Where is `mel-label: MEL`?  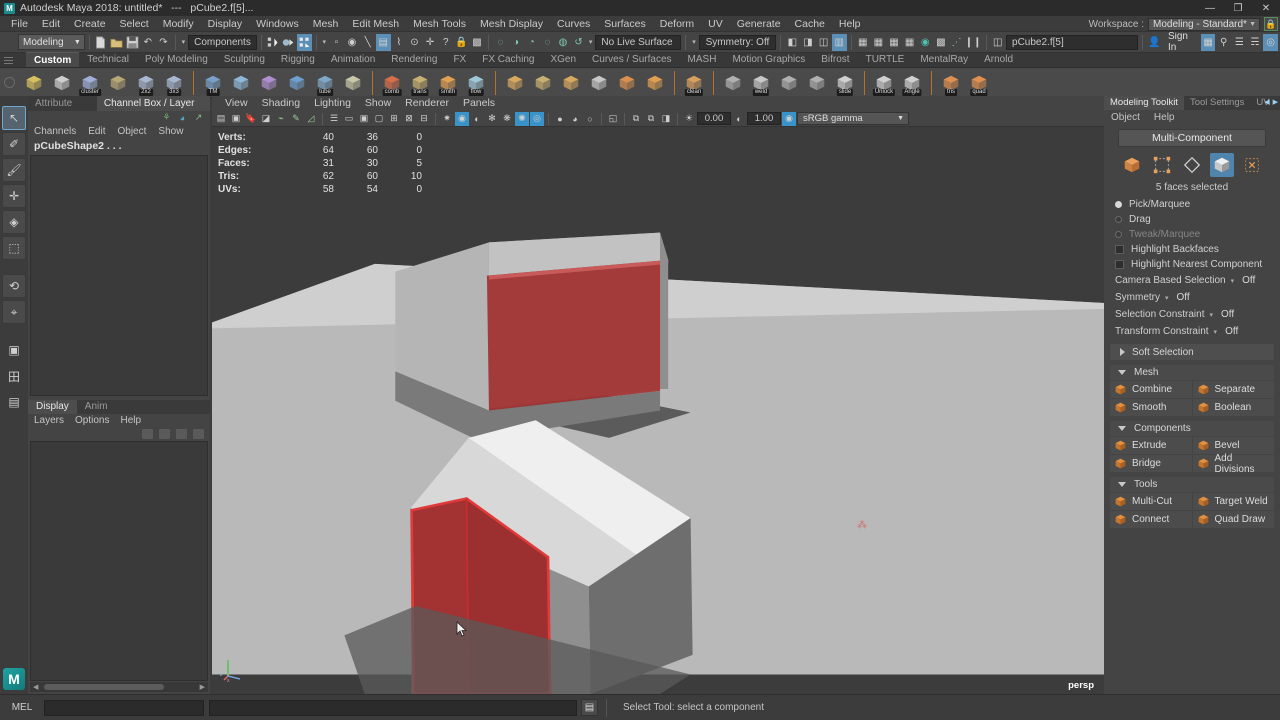 mel-label: MEL is located at coordinates (22, 707).